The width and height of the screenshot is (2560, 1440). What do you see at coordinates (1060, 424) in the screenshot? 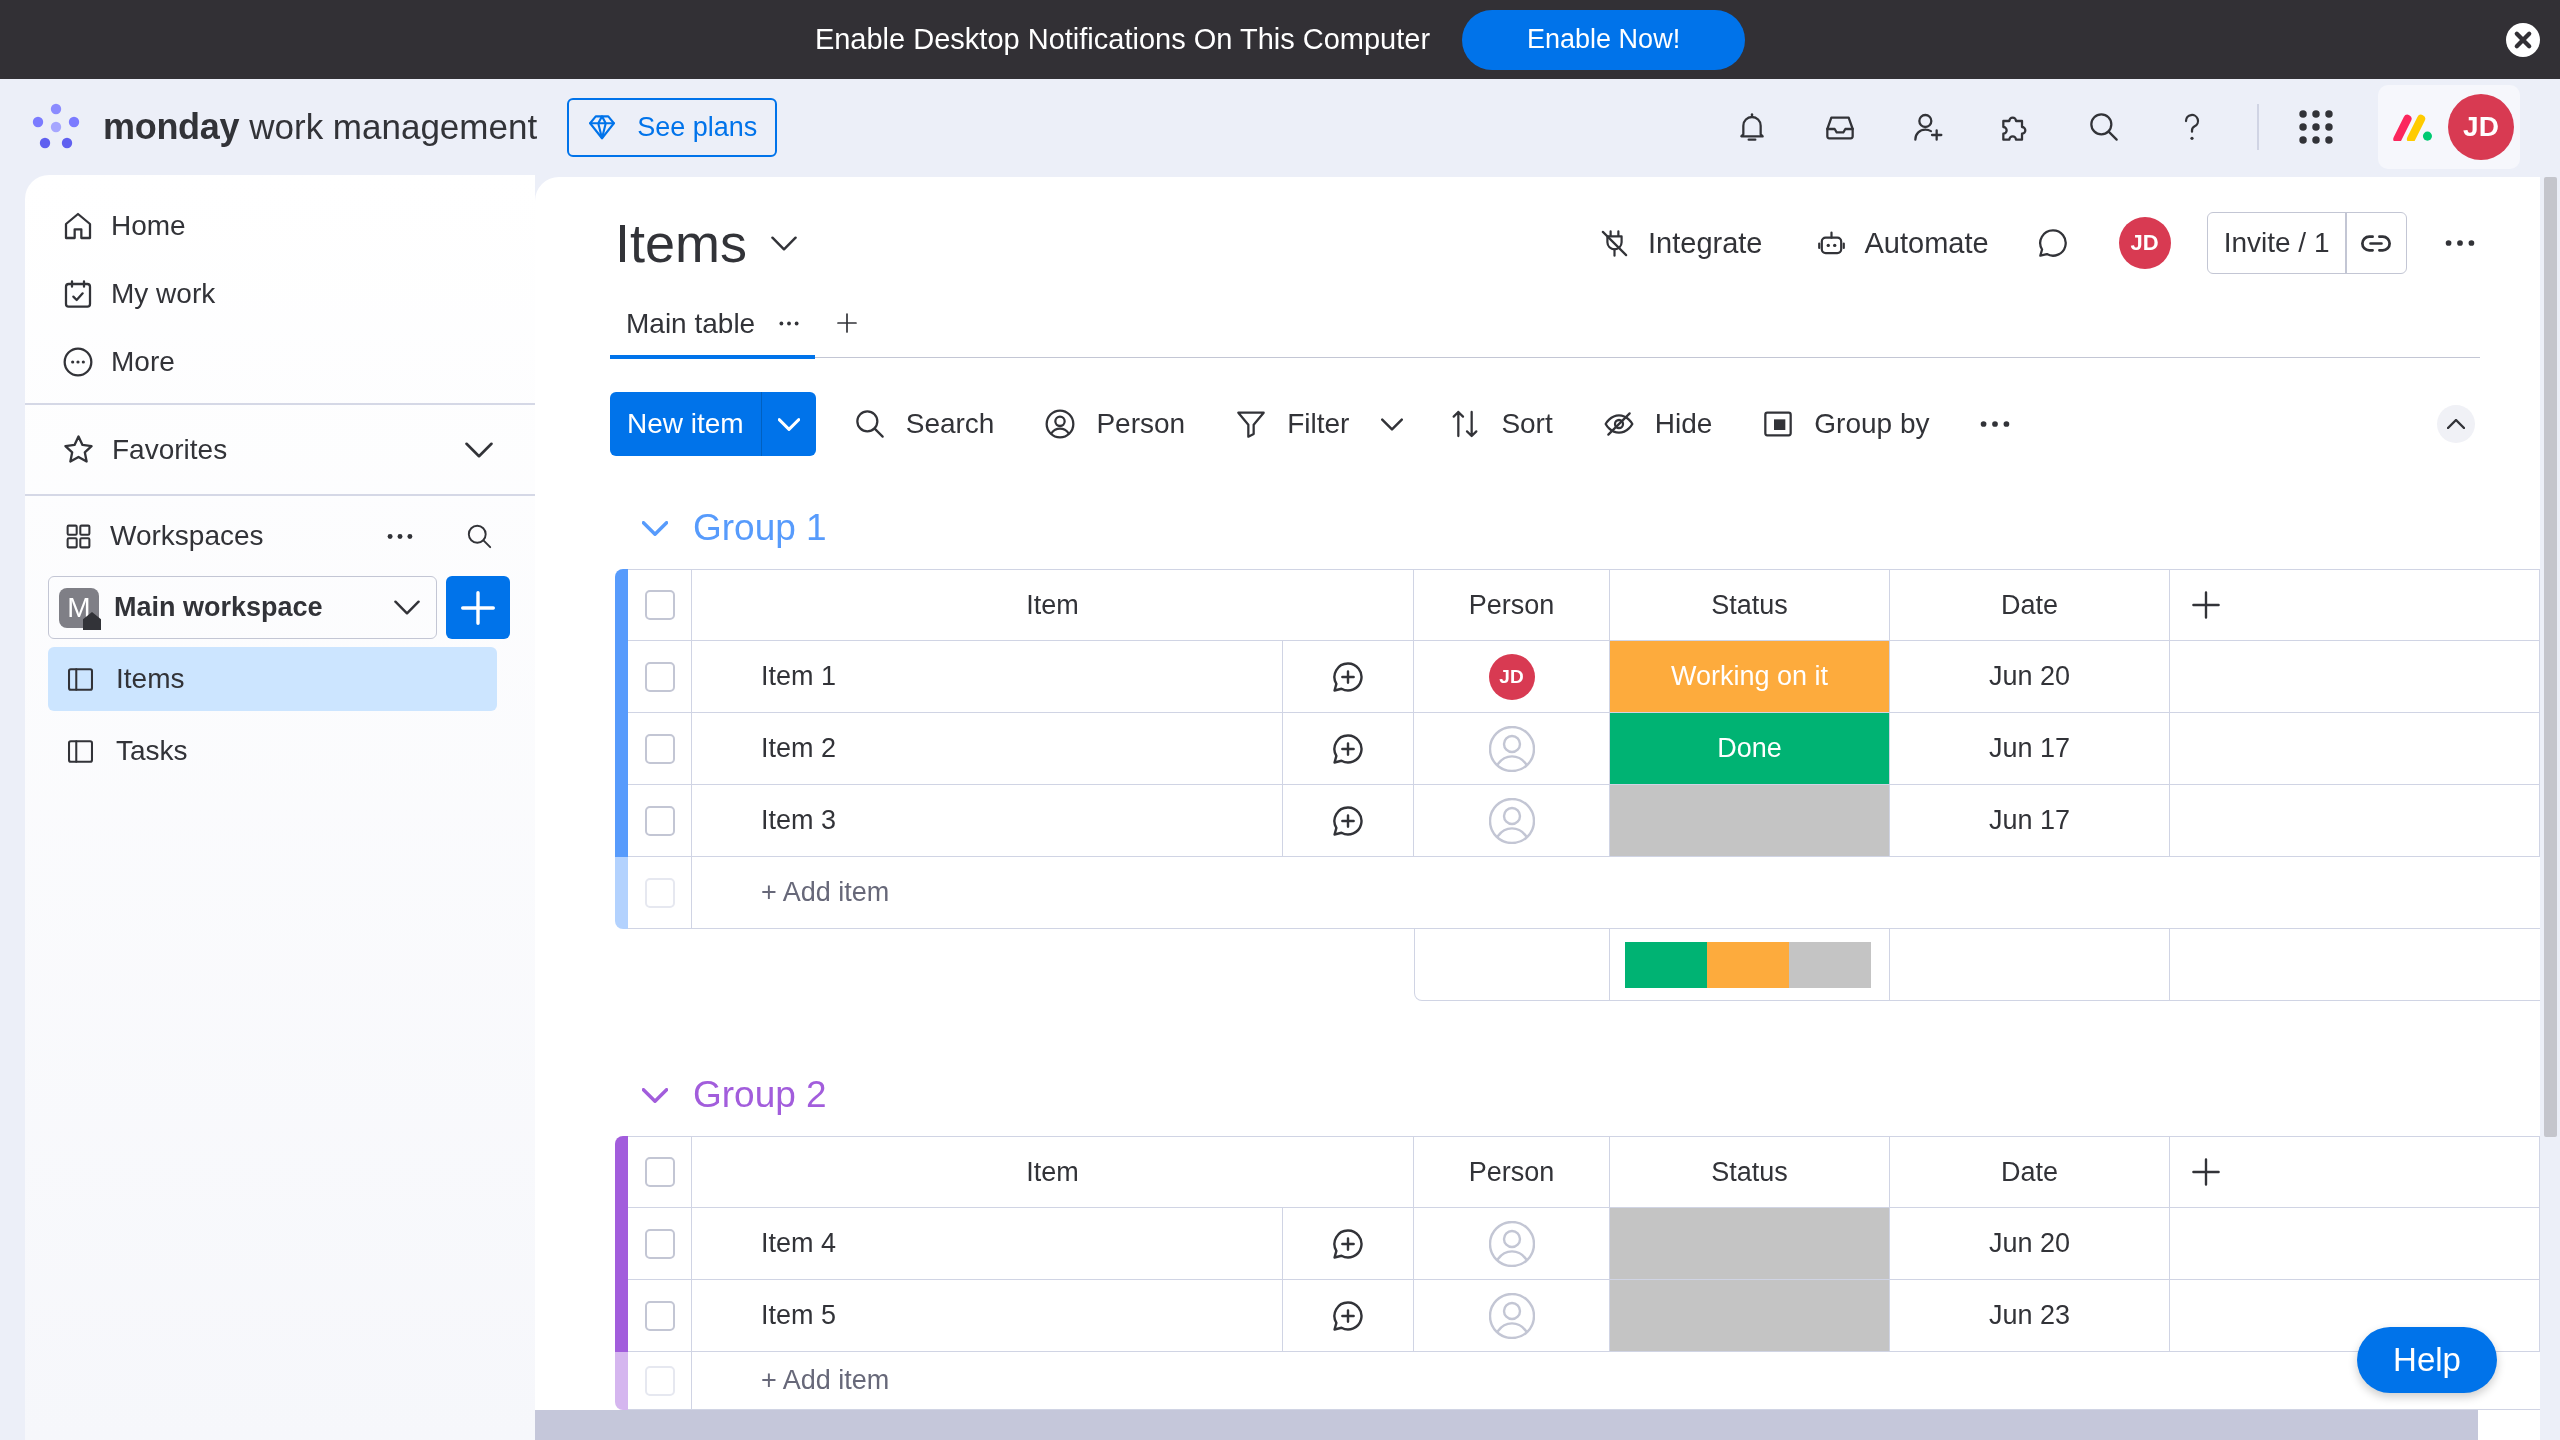
I see `person-circle-icon` at bounding box center [1060, 424].